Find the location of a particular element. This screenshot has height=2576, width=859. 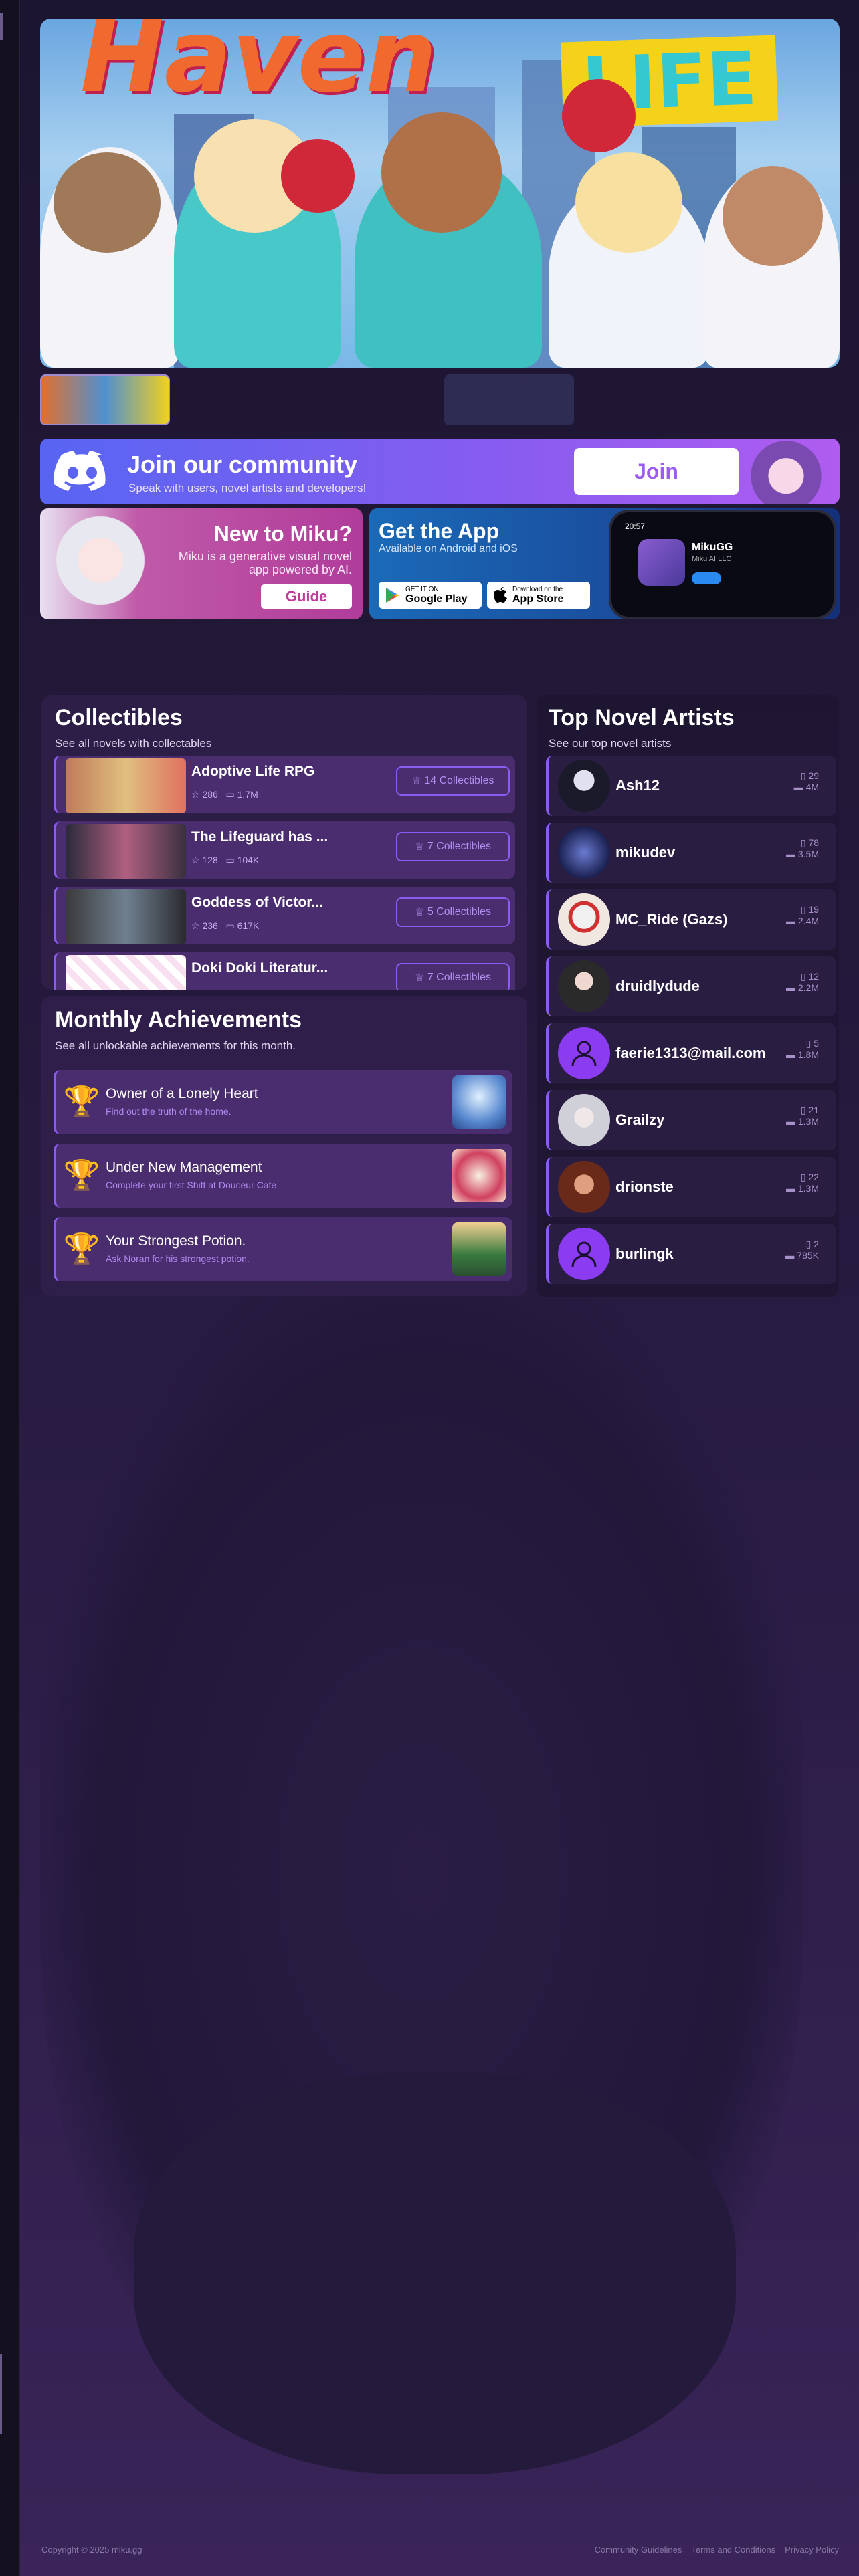

artist-name: burlingk is located at coordinates (644, 1253).